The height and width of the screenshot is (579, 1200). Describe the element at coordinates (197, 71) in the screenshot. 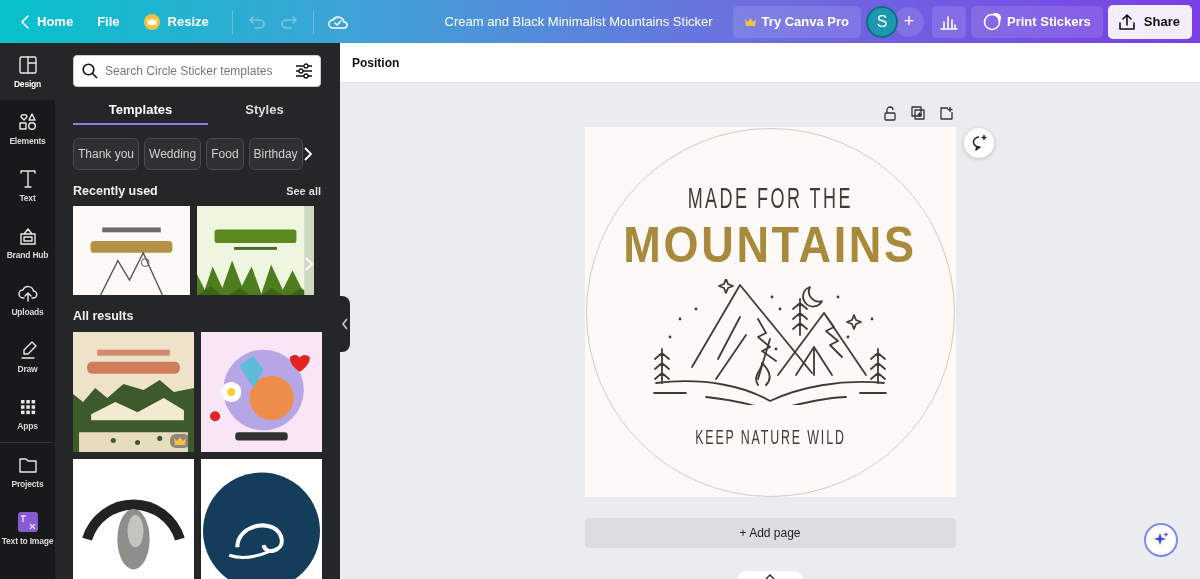

I see `search-field: Search Circle Sticker templates` at that location.